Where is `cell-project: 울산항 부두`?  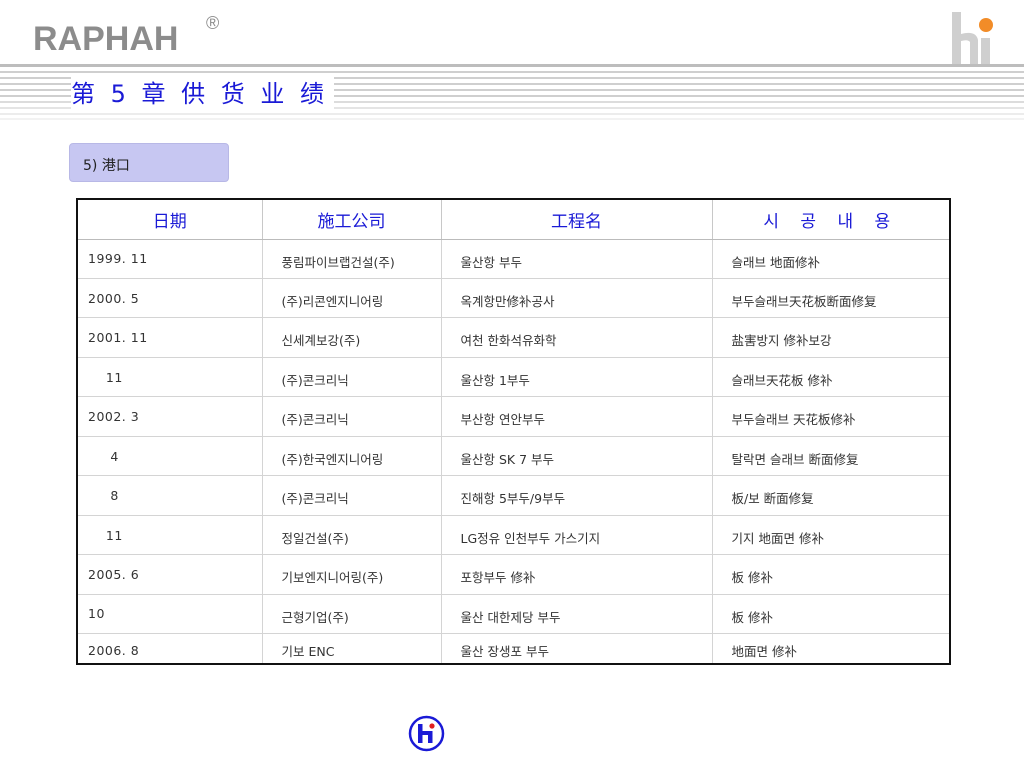 cell-project: 울산항 부두 is located at coordinates (576, 258).